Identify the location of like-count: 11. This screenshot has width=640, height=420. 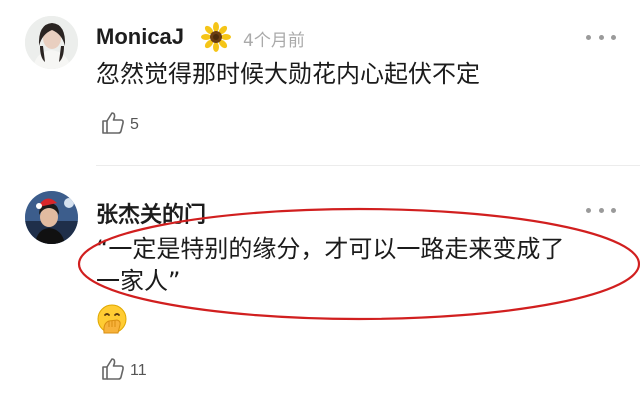
(138, 370).